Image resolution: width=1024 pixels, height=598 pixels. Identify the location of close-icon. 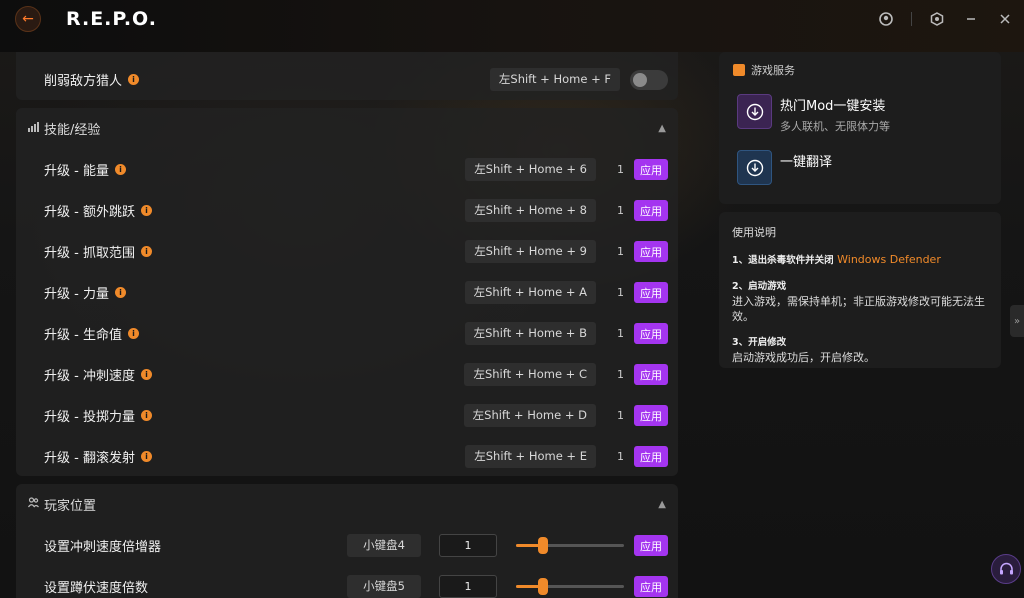
(1005, 19).